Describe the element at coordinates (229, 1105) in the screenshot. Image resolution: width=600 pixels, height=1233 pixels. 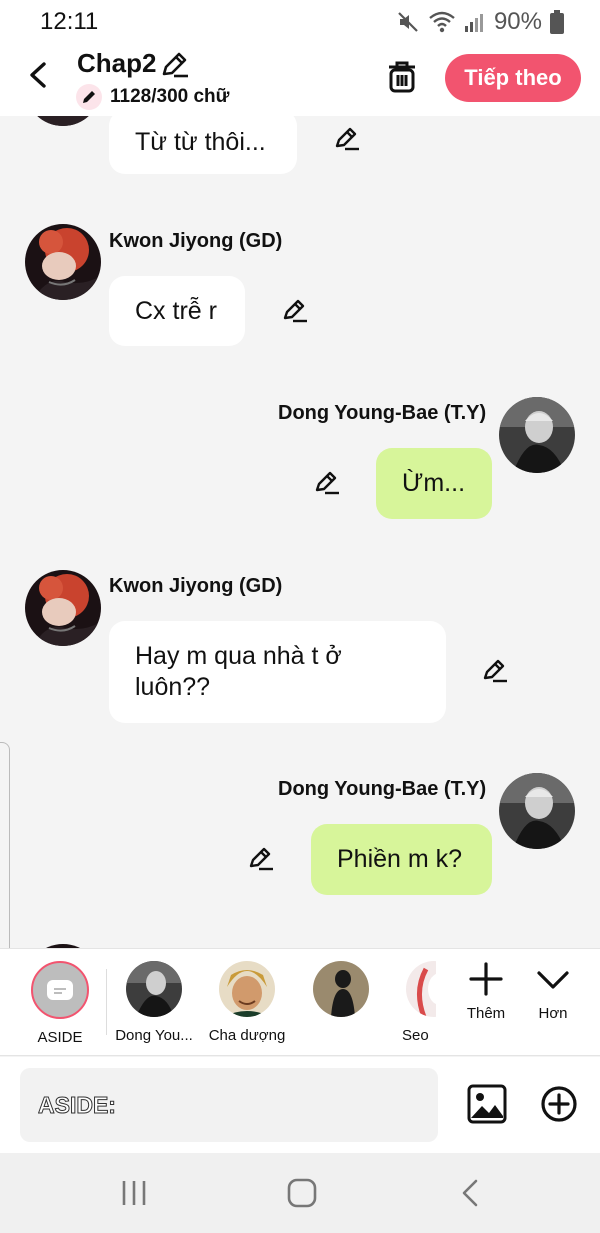
I see `message-input` at that location.